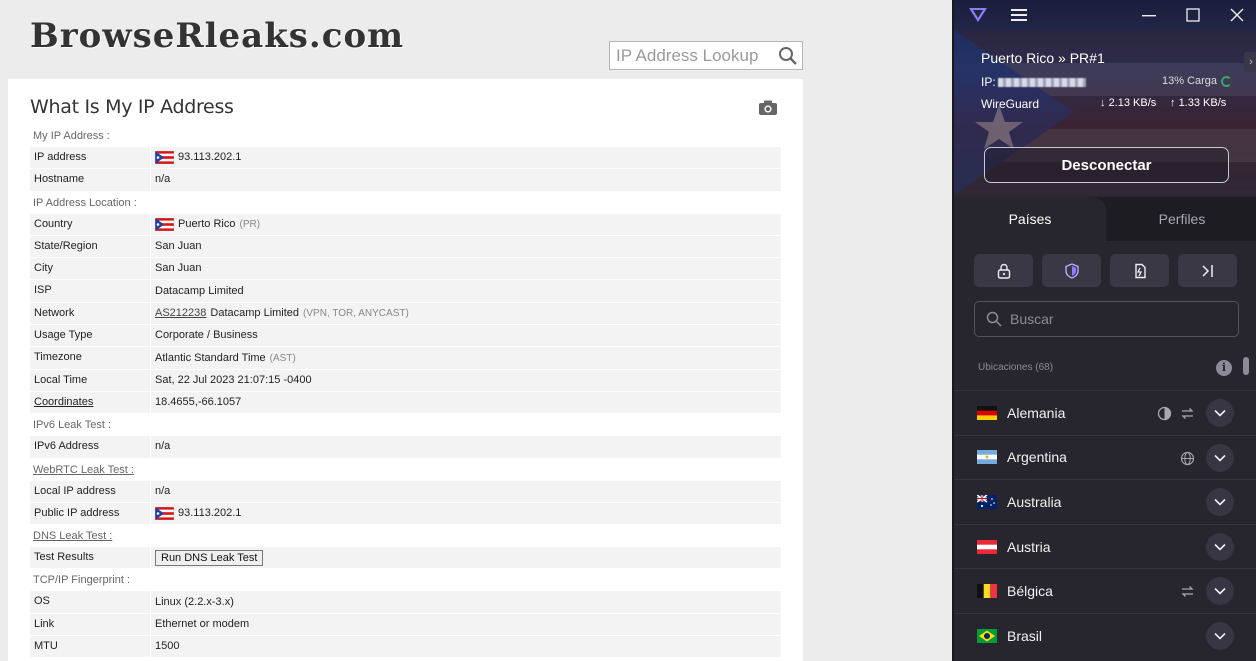 This screenshot has height=661, width=1256. I want to click on row-value-note: (AST), so click(282, 358).